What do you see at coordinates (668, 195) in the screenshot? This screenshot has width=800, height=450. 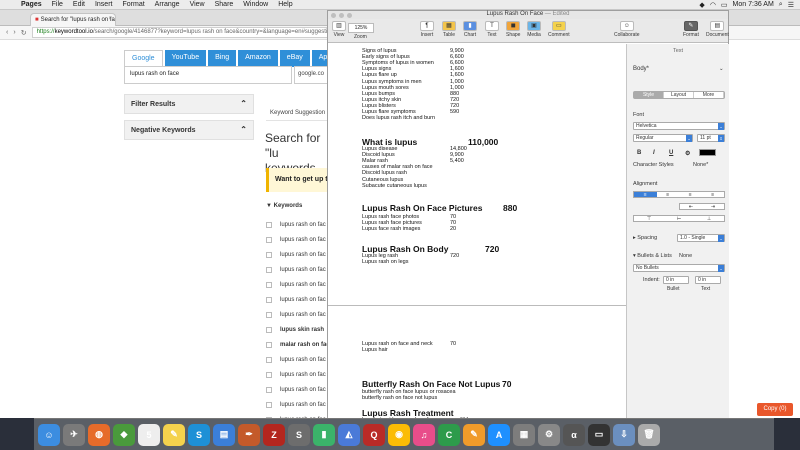 I see `align-center-icon: ≡` at bounding box center [668, 195].